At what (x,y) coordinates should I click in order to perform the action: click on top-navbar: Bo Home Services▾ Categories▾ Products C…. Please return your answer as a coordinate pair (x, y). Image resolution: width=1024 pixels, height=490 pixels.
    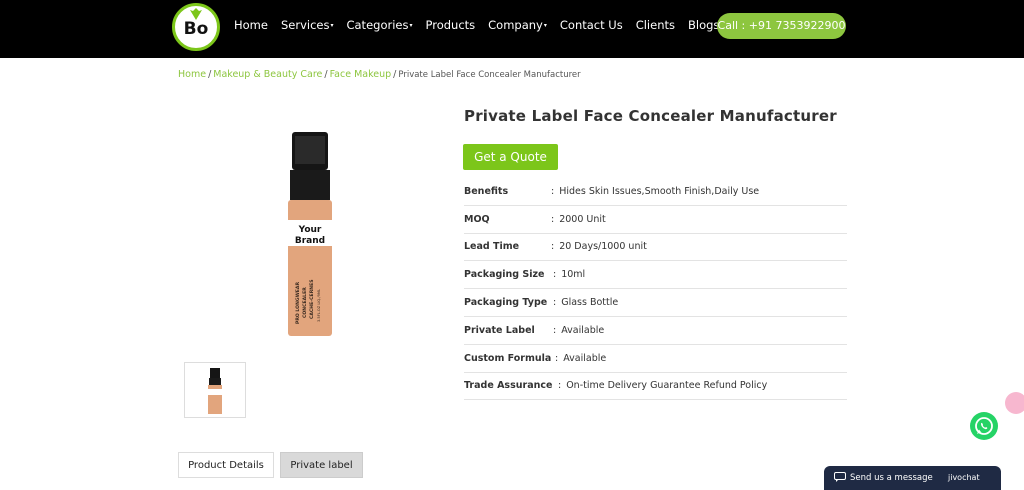
    Looking at the image, I should click on (512, 29).